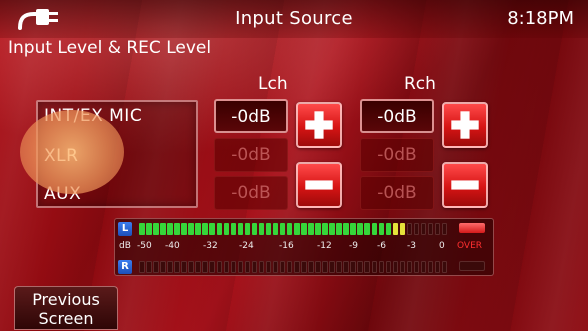  What do you see at coordinates (411, 246) in the screenshot?
I see `scale-label: -3` at bounding box center [411, 246].